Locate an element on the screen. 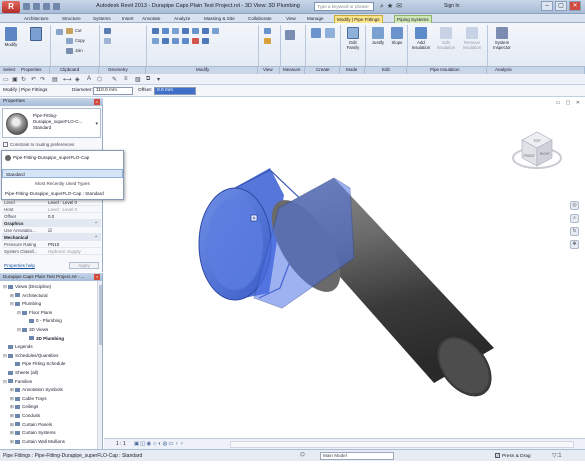 The width and height of the screenshot is (585, 471). remove-insulation-button: Remove Insulation is located at coordinates (472, 38).